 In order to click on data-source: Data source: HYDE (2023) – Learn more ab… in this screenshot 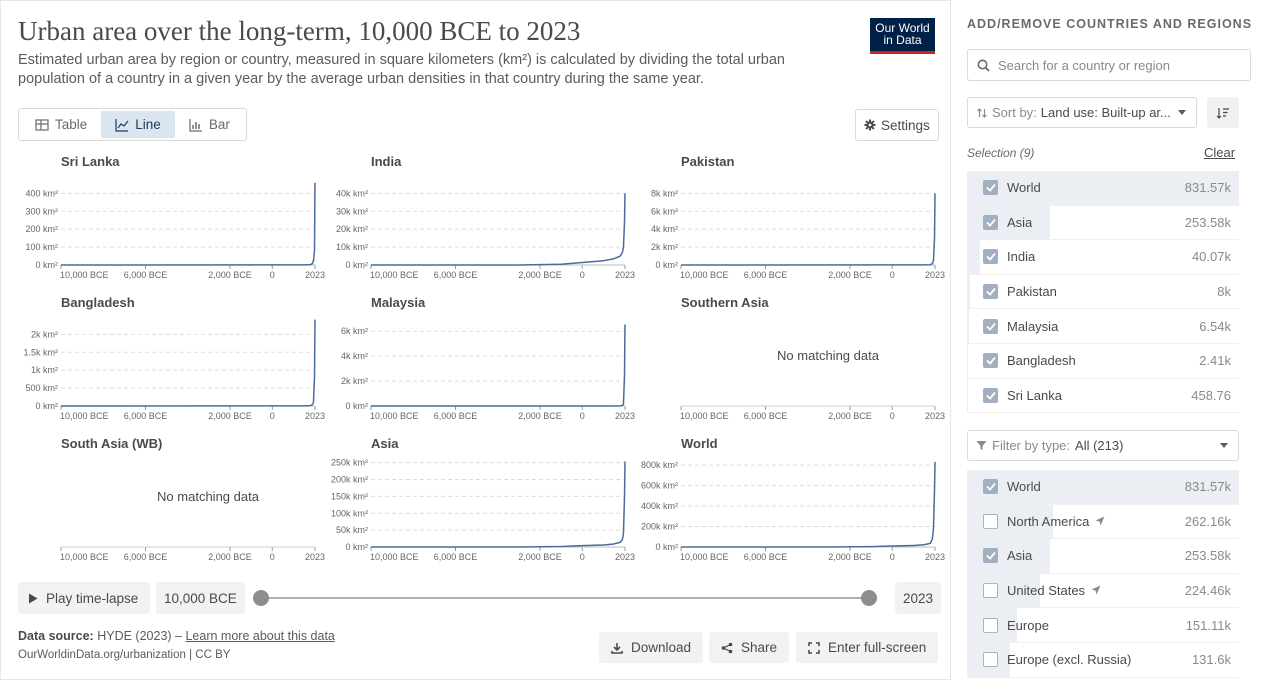, I will do `click(176, 636)`.